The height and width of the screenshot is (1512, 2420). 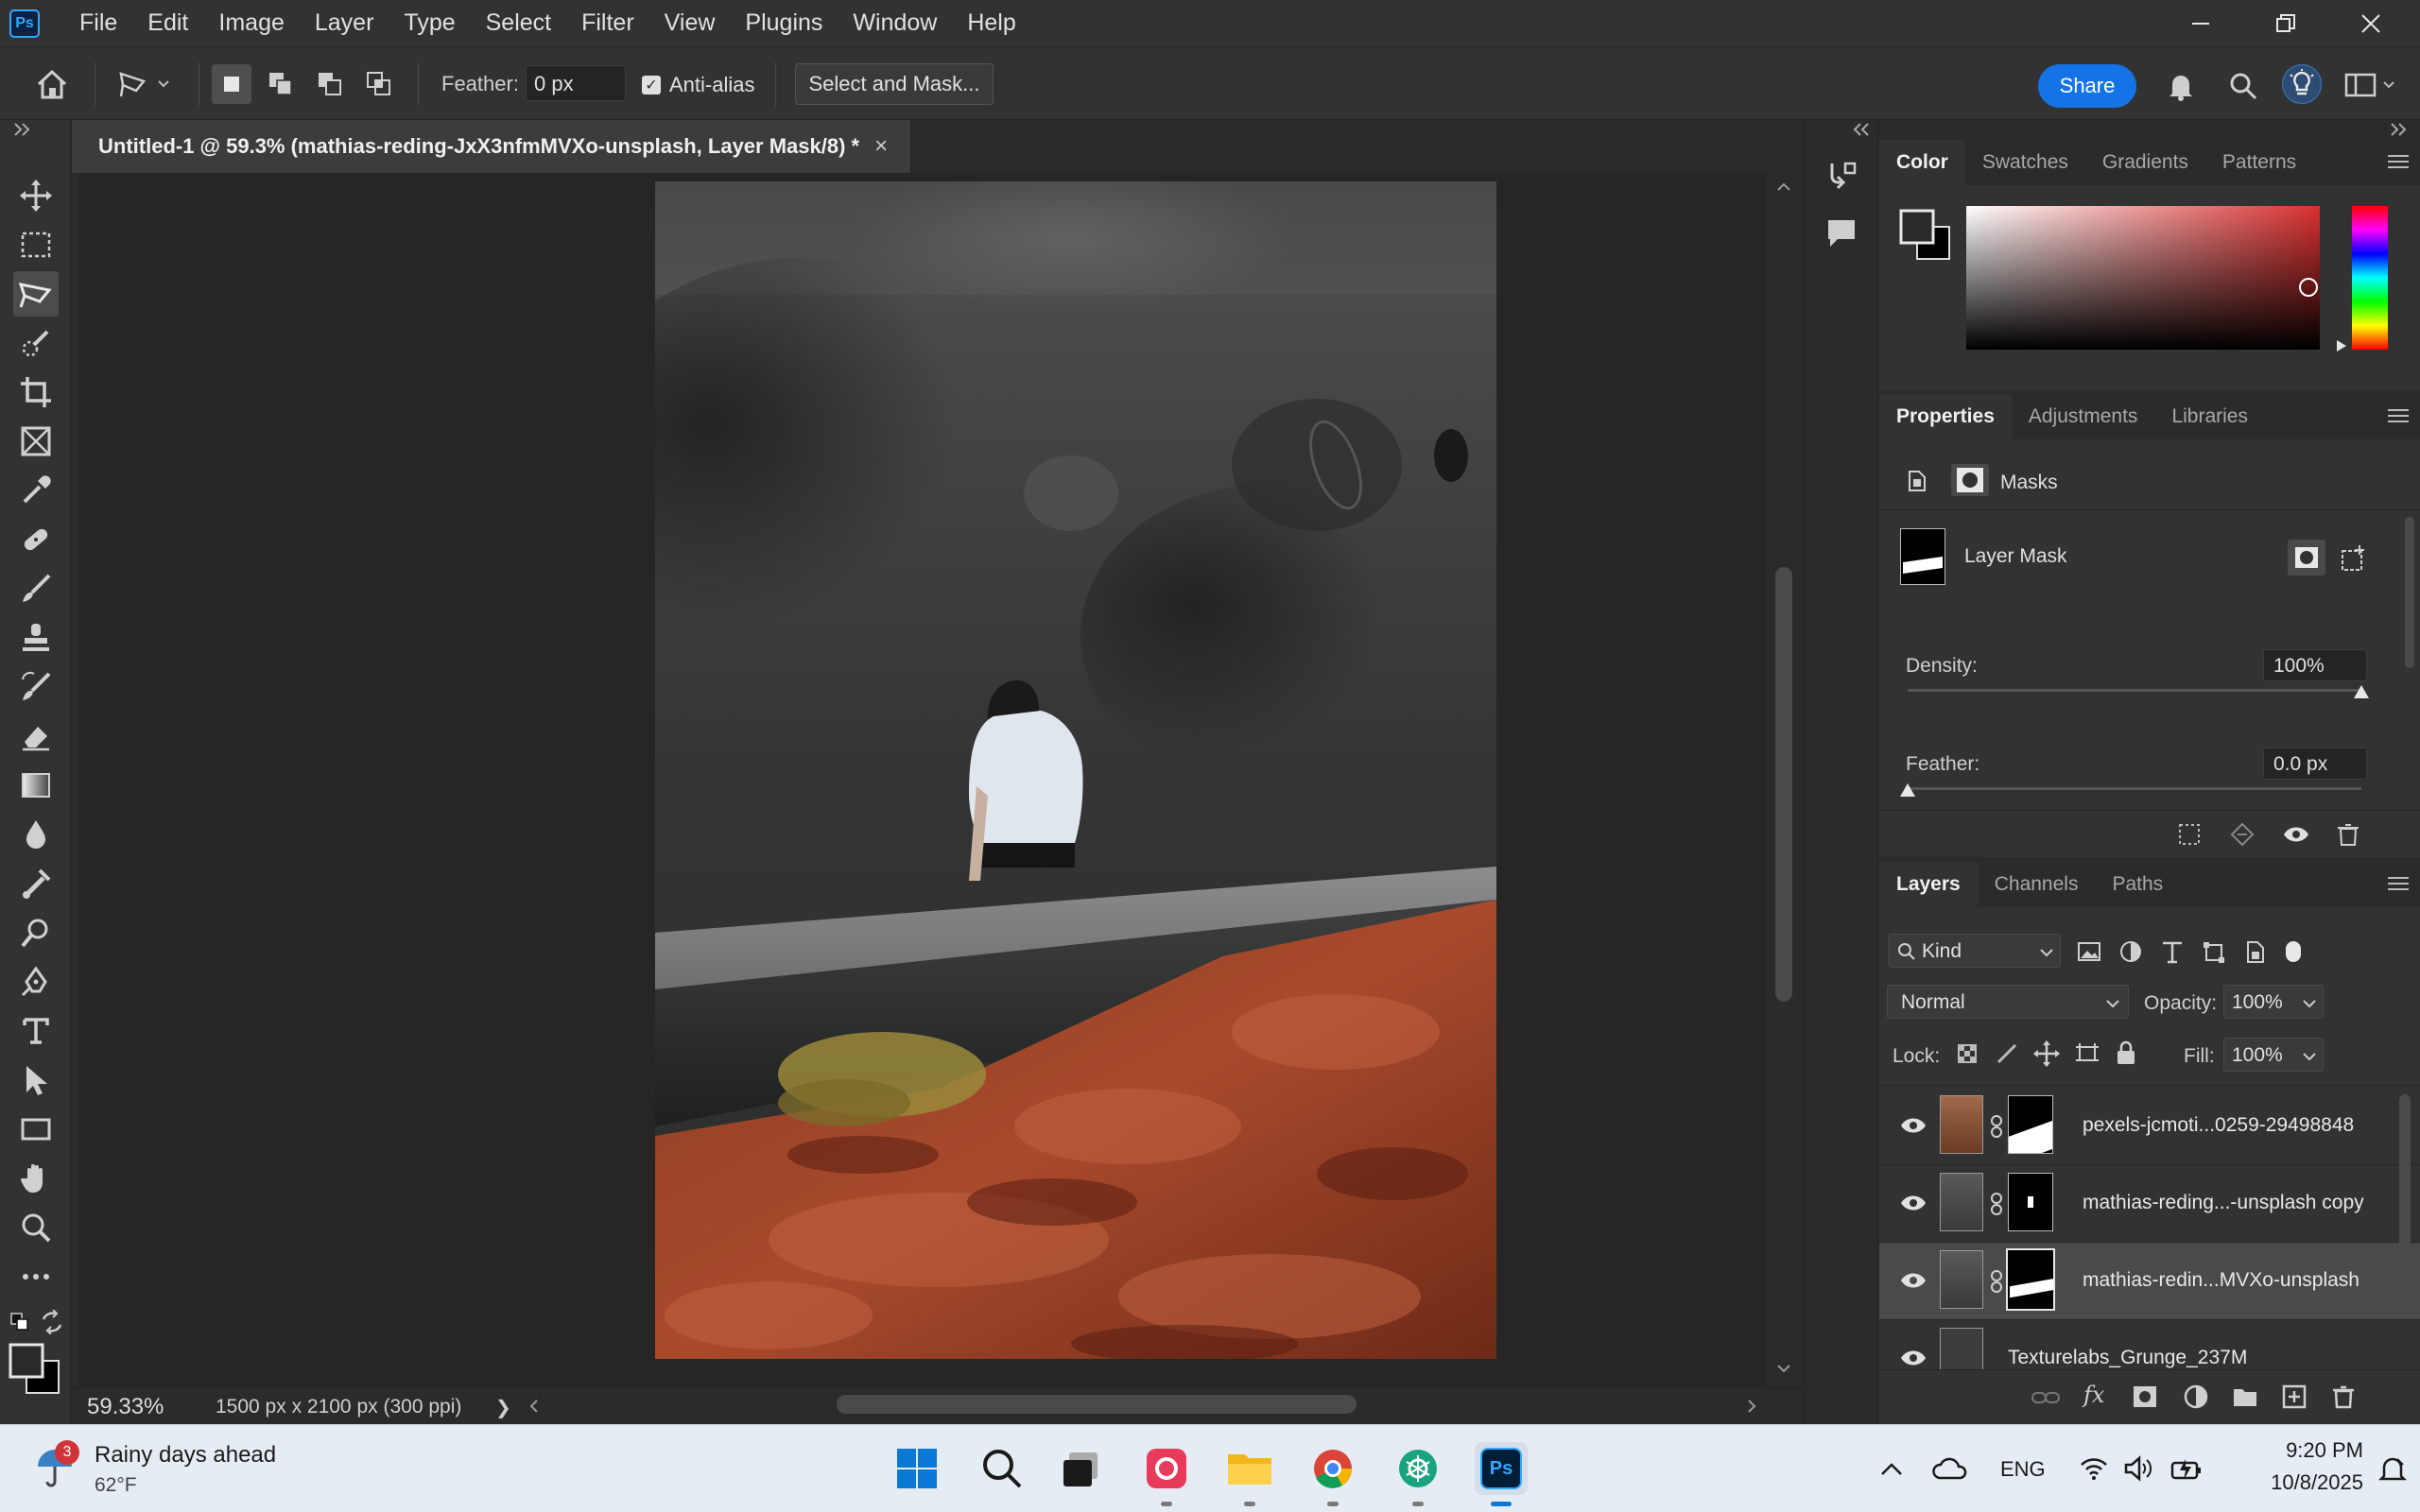 What do you see at coordinates (2306, 558) in the screenshot?
I see `select-mask-button` at bounding box center [2306, 558].